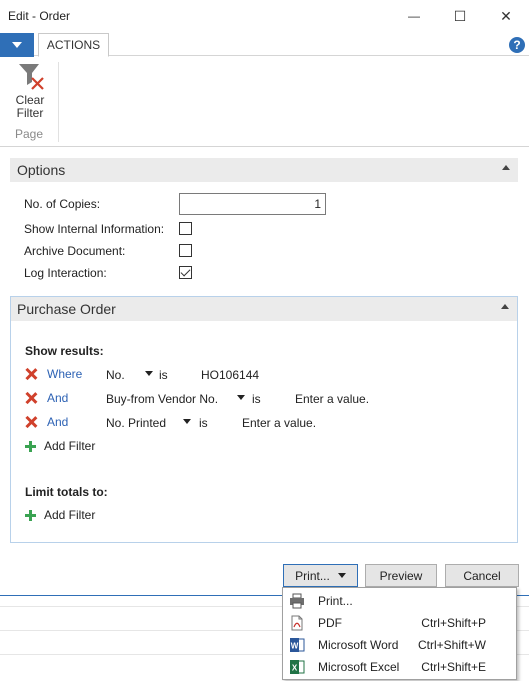  I want to click on minimize-icon: —, so click(414, 16).